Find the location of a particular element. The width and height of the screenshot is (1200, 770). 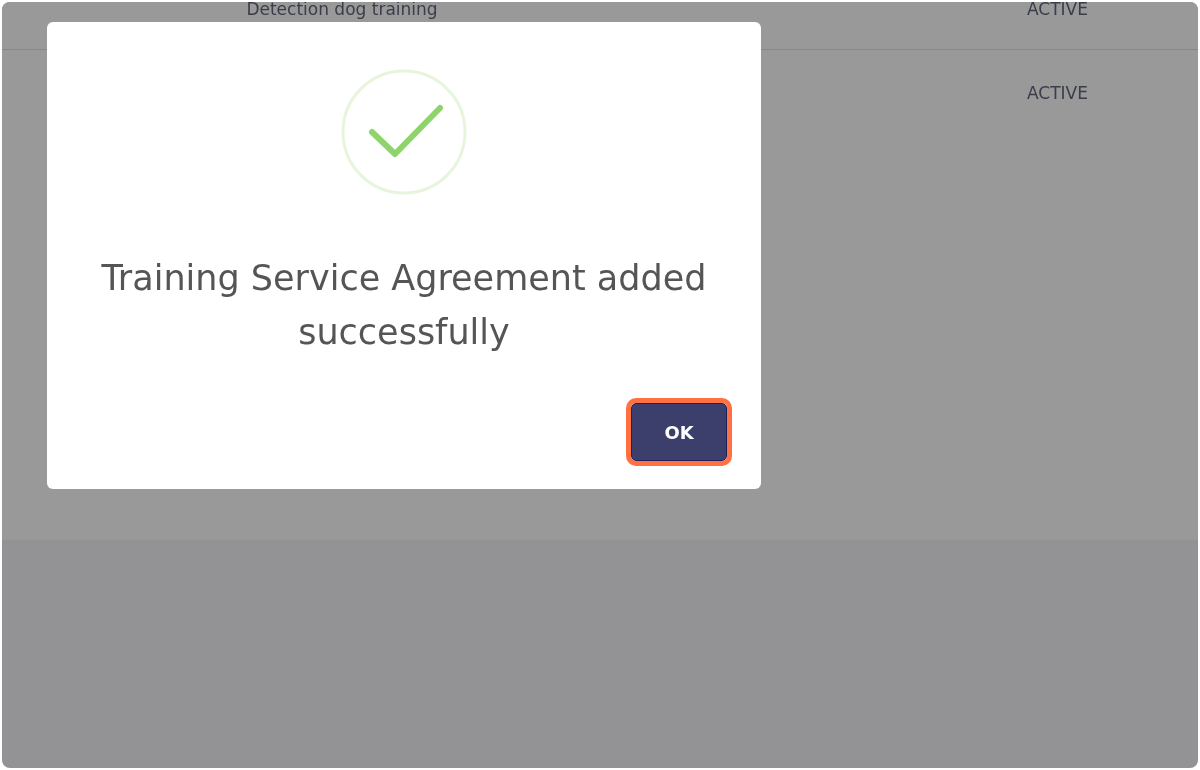

success-check-icon is located at coordinates (404, 132).